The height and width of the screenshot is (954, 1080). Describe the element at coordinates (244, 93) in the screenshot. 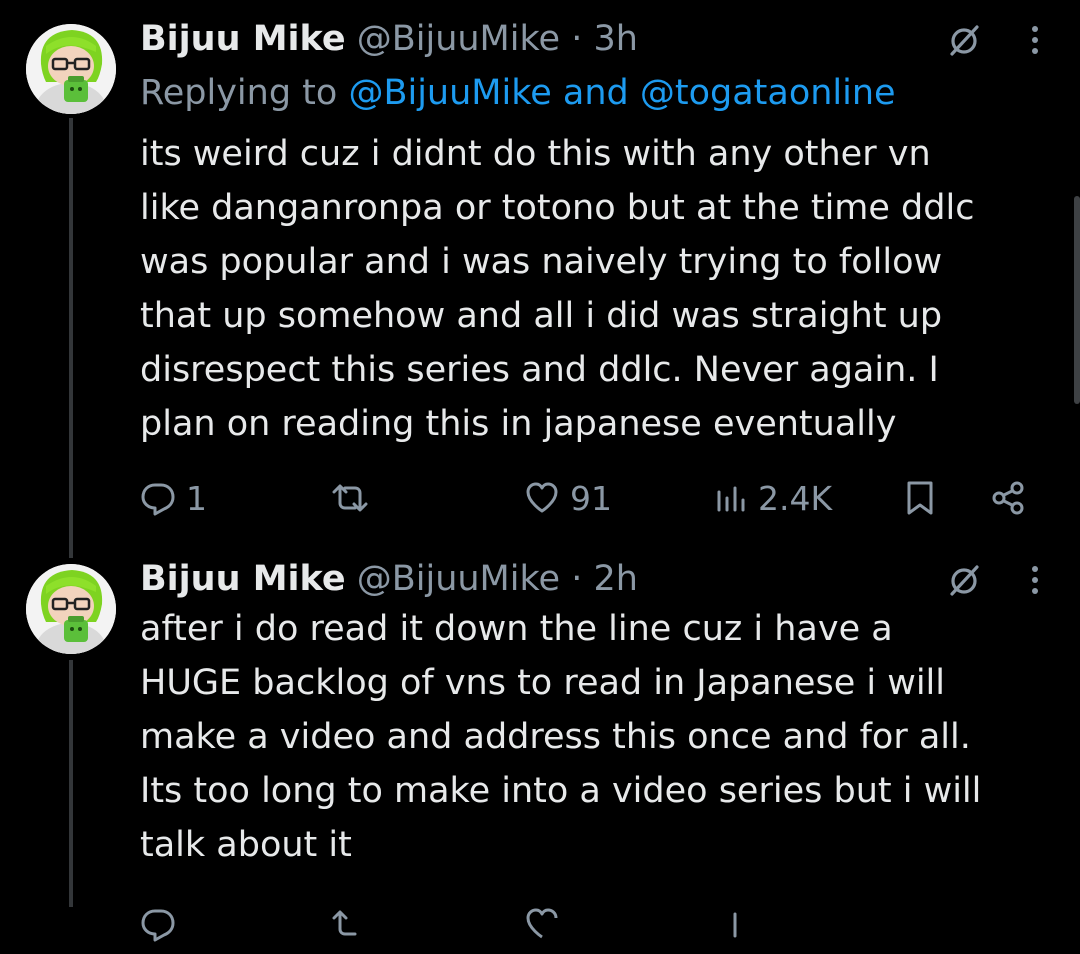

I see `replying-to-label: Replying to` at that location.